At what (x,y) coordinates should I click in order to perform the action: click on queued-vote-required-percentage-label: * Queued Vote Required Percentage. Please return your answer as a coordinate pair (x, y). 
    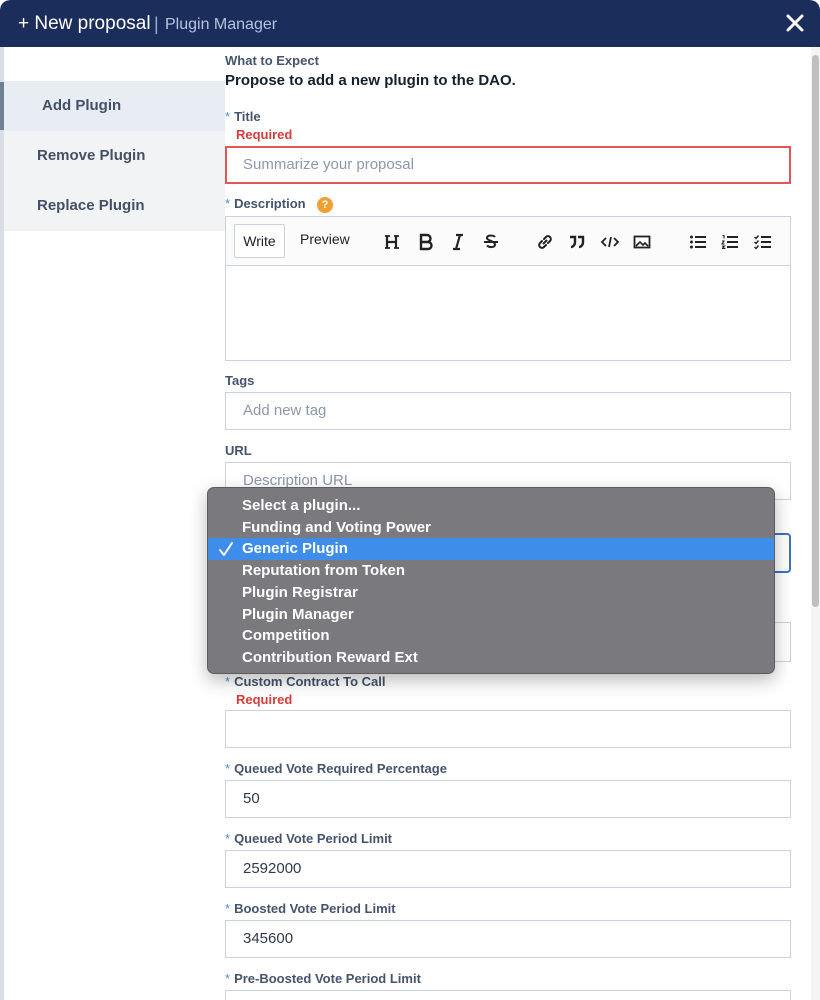
    Looking at the image, I should click on (336, 768).